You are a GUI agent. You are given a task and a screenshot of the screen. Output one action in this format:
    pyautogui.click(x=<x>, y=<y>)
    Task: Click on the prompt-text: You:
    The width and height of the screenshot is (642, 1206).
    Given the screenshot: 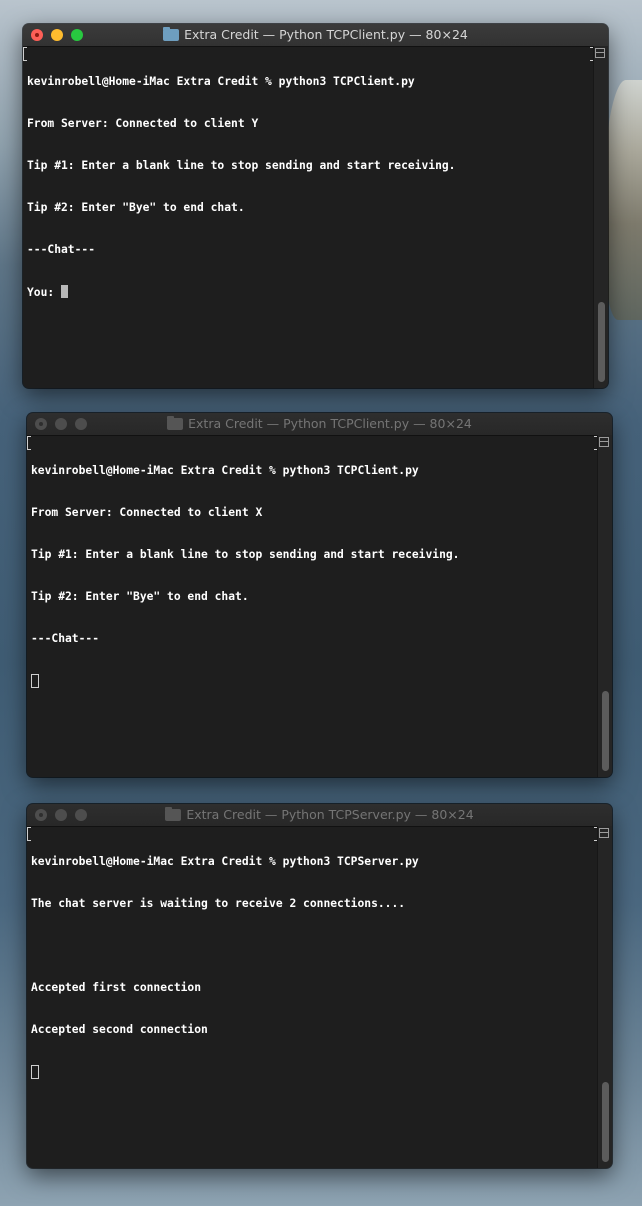 What is the action you would take?
    pyautogui.click(x=44, y=292)
    